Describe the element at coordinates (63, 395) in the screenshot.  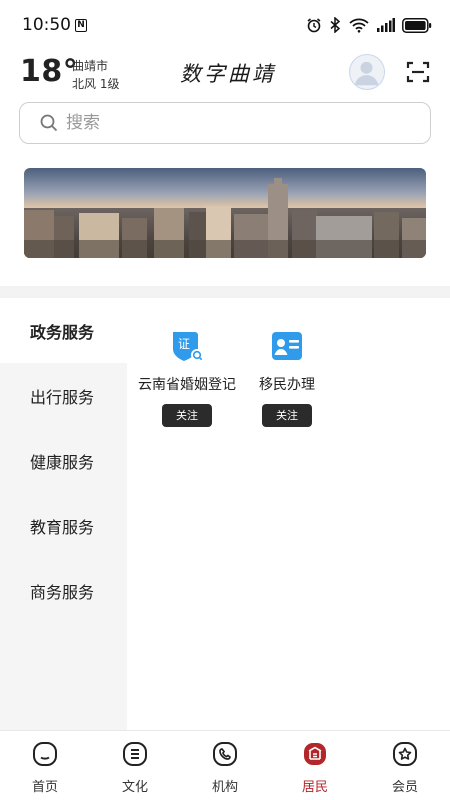
I see `sidebar-item-travel: 出行服务` at that location.